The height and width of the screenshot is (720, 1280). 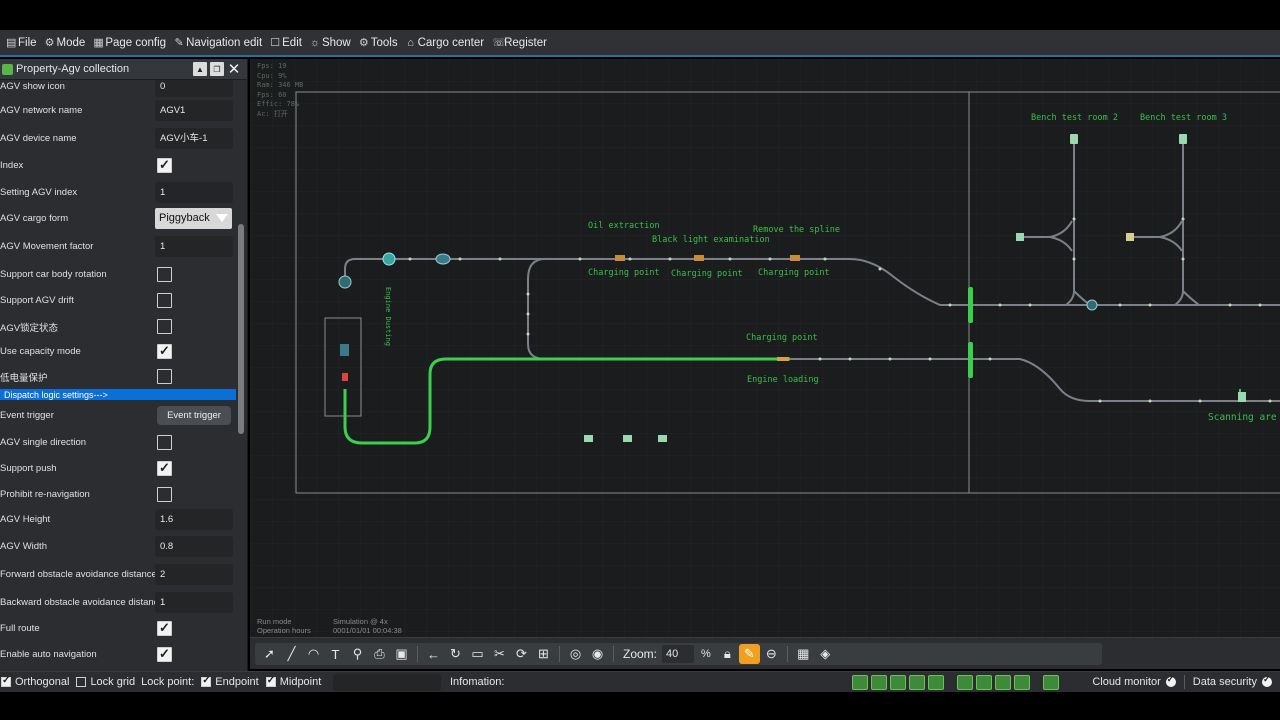 What do you see at coordinates (1232, 681) in the screenshot?
I see `data-security-status: Data security` at bounding box center [1232, 681].